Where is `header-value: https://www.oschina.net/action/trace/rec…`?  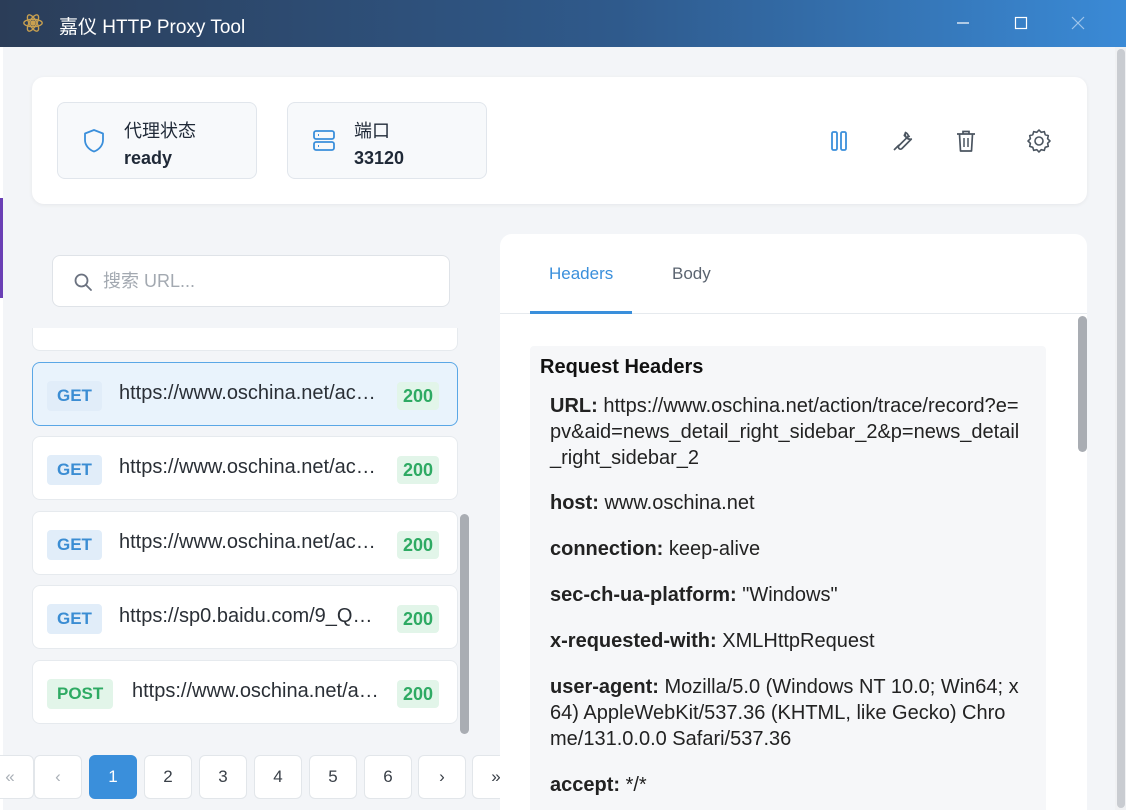 header-value: https://www.oschina.net/action/trace/rec… is located at coordinates (785, 432).